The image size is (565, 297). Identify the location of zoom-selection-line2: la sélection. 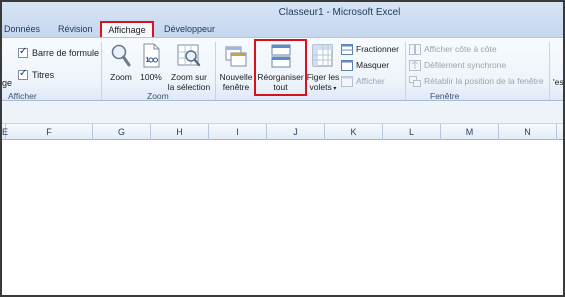
(189, 87).